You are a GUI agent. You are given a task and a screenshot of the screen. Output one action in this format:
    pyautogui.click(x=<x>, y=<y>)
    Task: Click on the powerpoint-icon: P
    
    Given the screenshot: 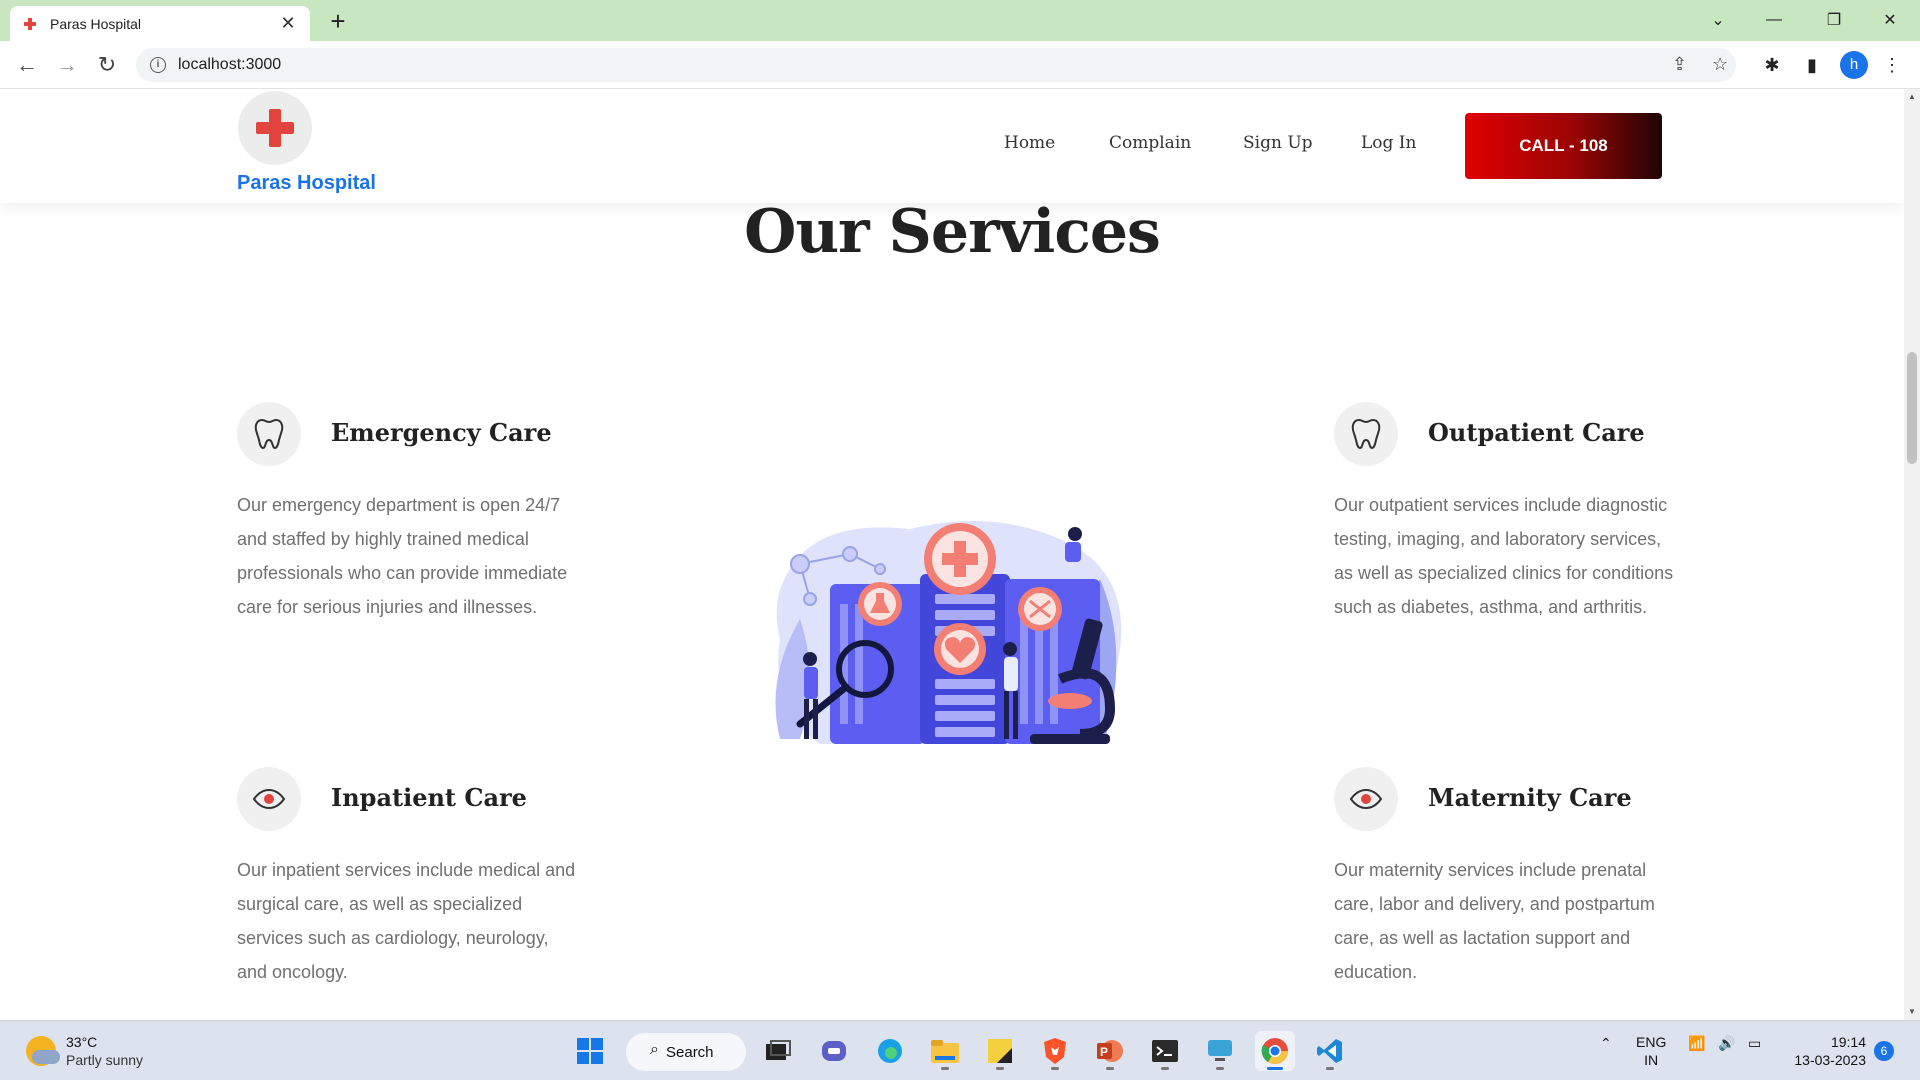 What is the action you would take?
    pyautogui.click(x=1110, y=1051)
    